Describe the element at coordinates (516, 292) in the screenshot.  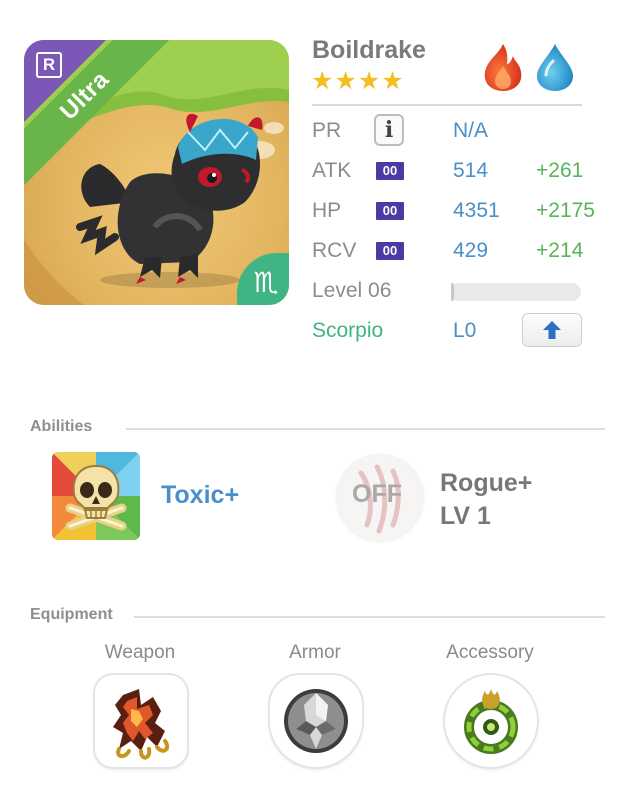
I see `level-progress-bar` at that location.